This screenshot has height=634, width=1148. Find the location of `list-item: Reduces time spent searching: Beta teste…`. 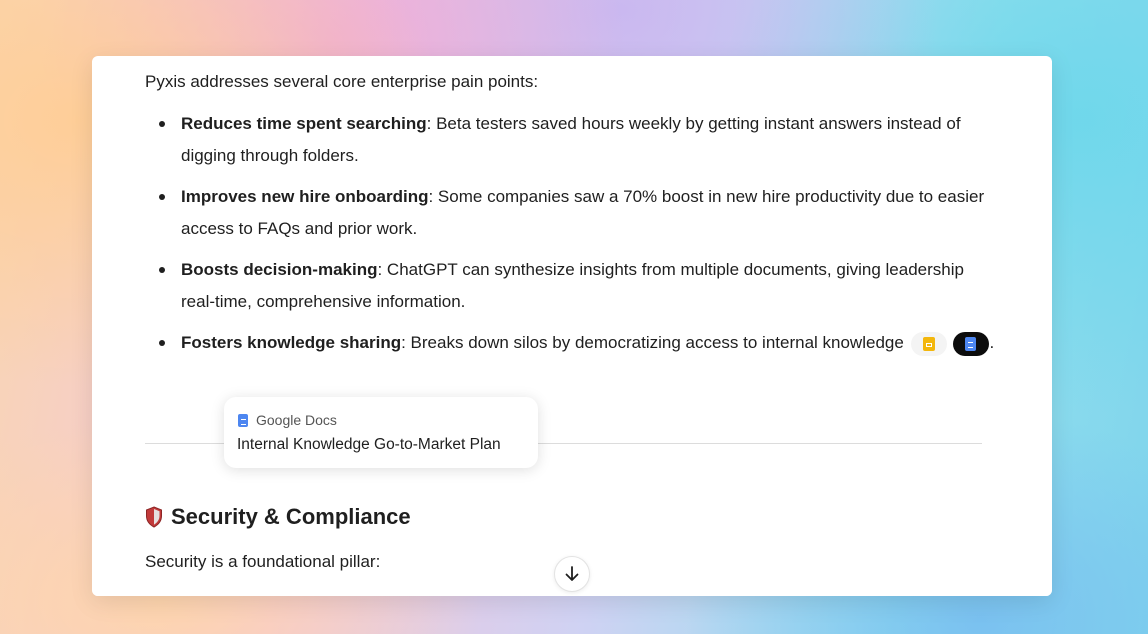

list-item: Reduces time spent searching: Beta teste… is located at coordinates (570, 139).